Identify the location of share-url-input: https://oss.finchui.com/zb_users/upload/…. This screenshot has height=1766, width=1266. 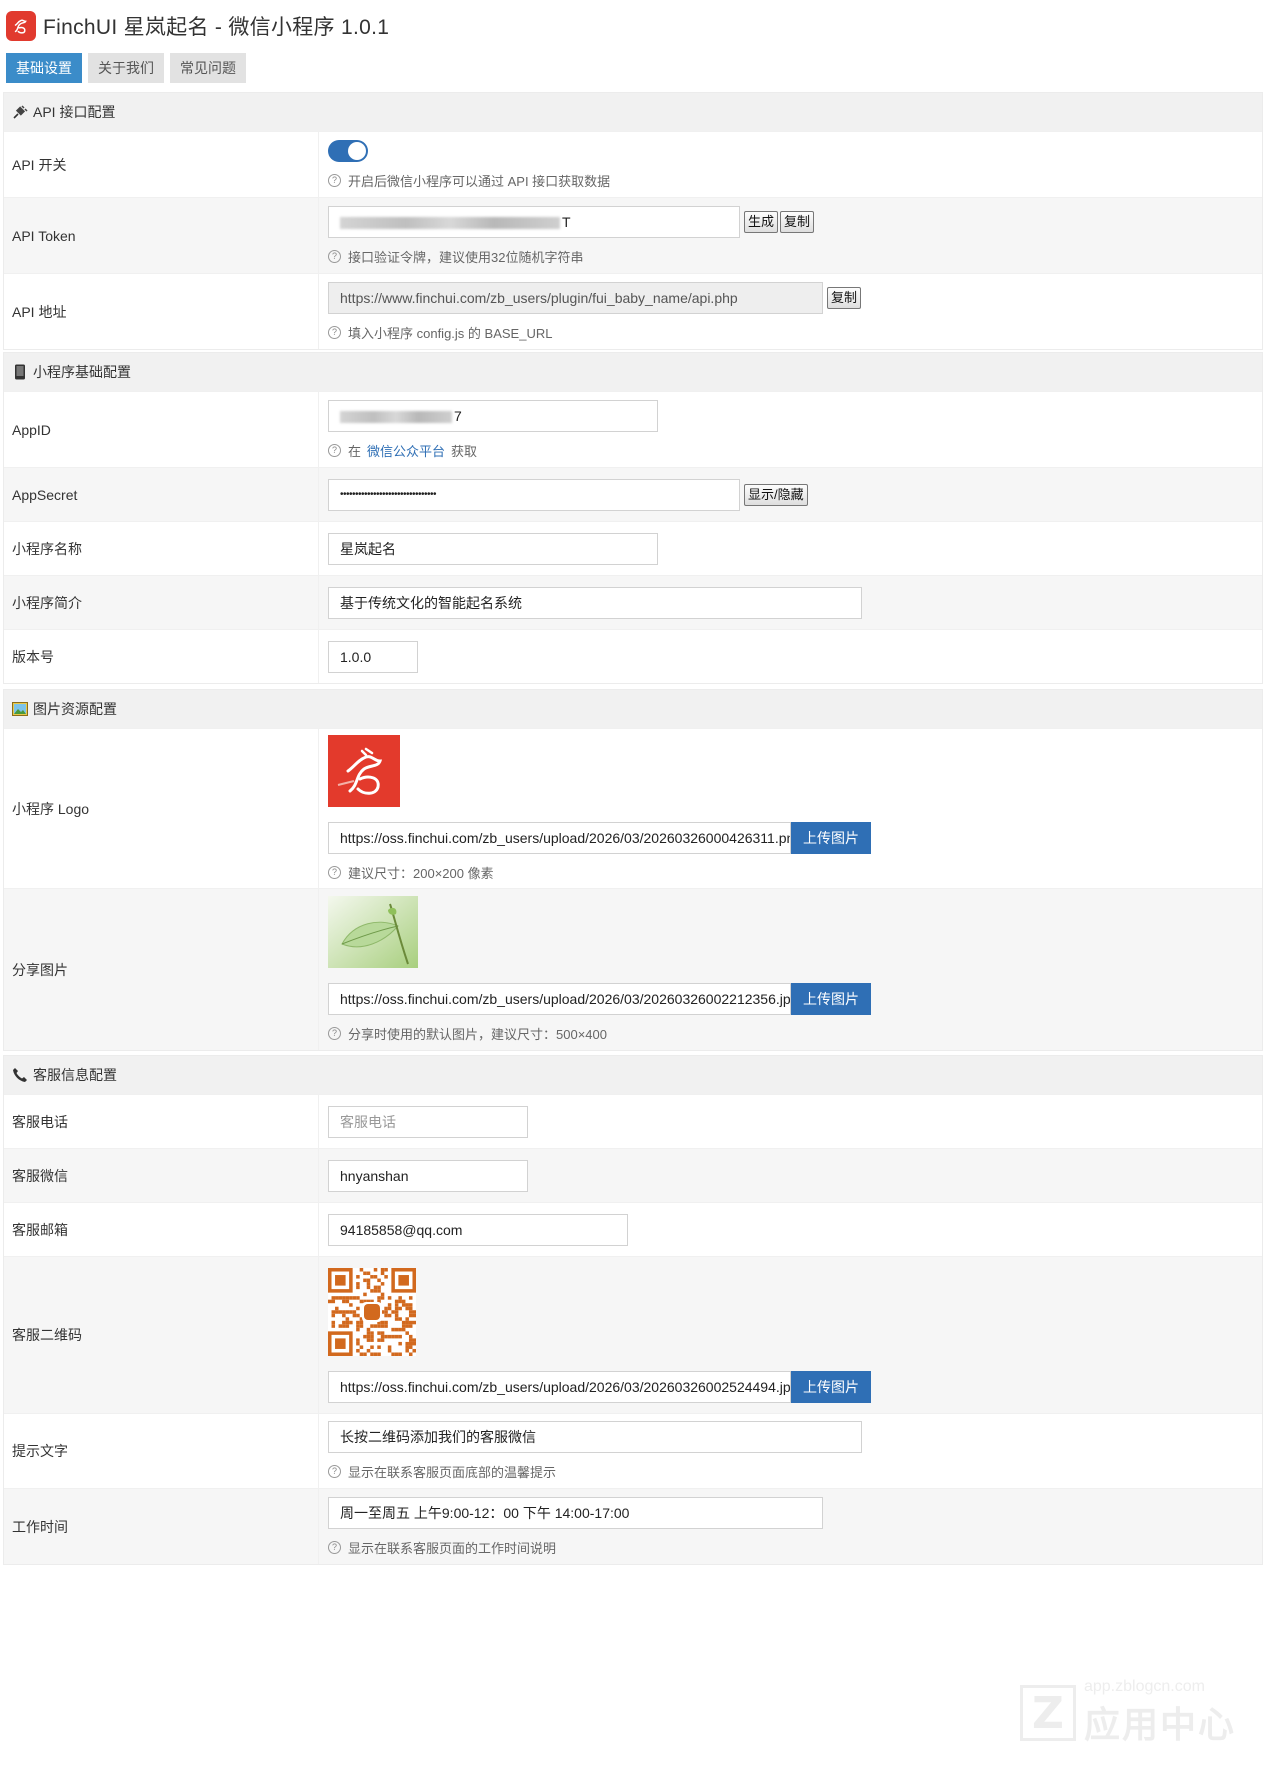
(559, 999).